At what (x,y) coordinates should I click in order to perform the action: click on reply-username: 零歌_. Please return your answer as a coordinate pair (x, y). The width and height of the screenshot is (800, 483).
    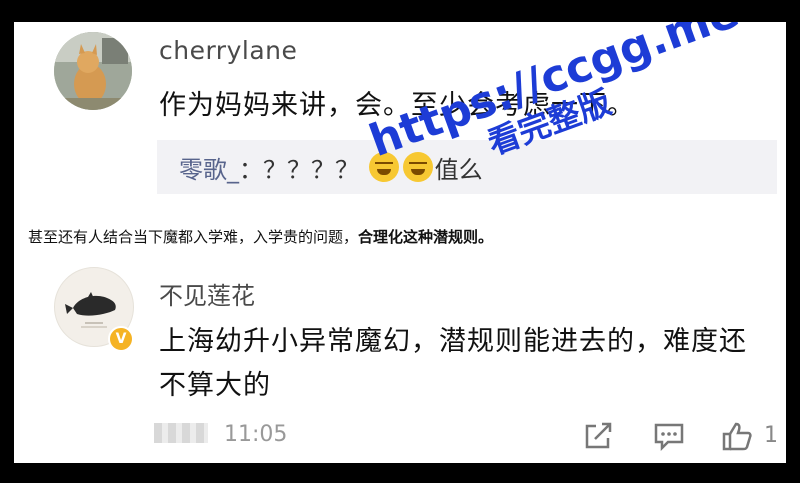
    Looking at the image, I should click on (209, 170).